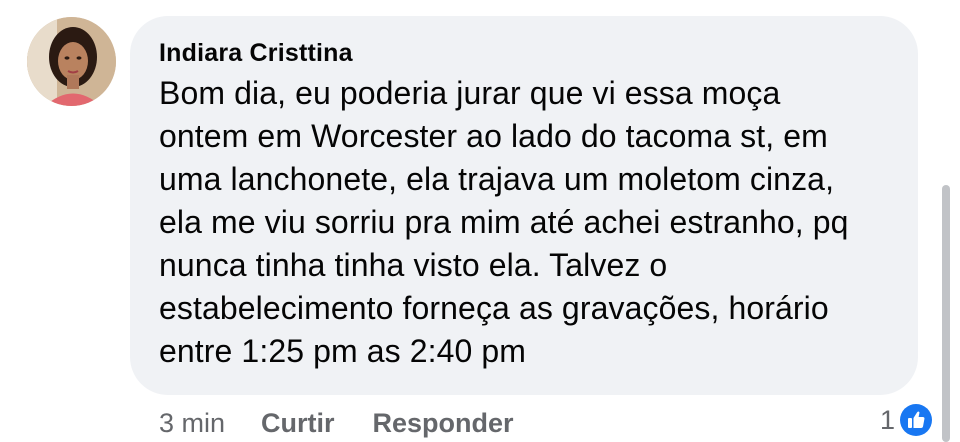 This screenshot has height=442, width=960. Describe the element at coordinates (946, 313) in the screenshot. I see `scrollbar` at that location.